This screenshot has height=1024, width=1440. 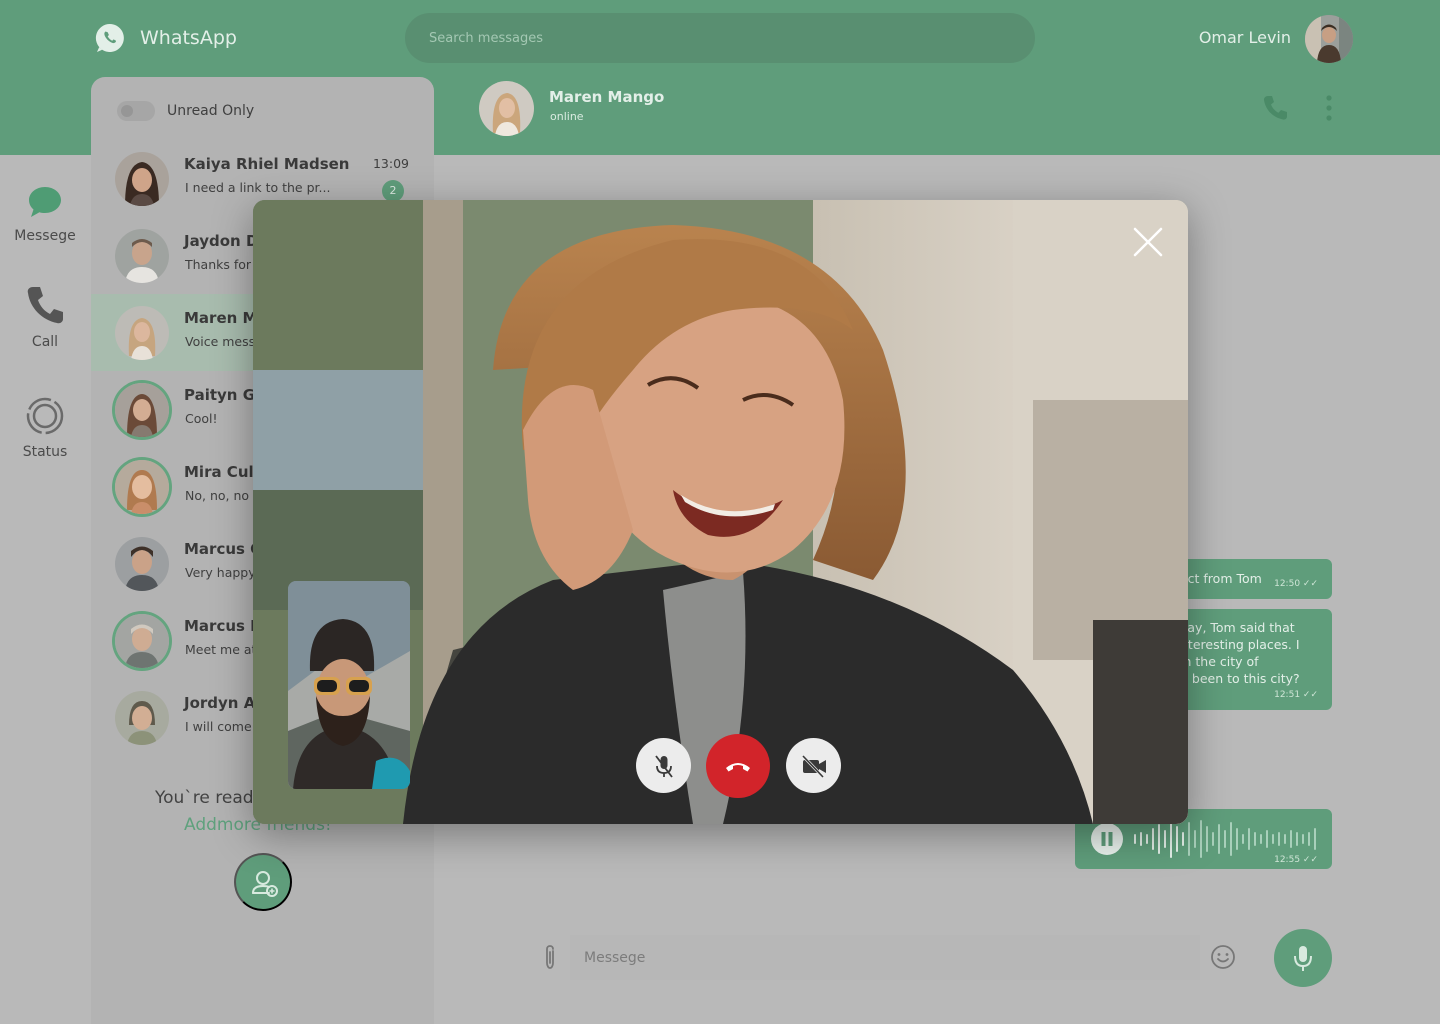 What do you see at coordinates (567, 116) in the screenshot?
I see `chat-contact-status: online` at bounding box center [567, 116].